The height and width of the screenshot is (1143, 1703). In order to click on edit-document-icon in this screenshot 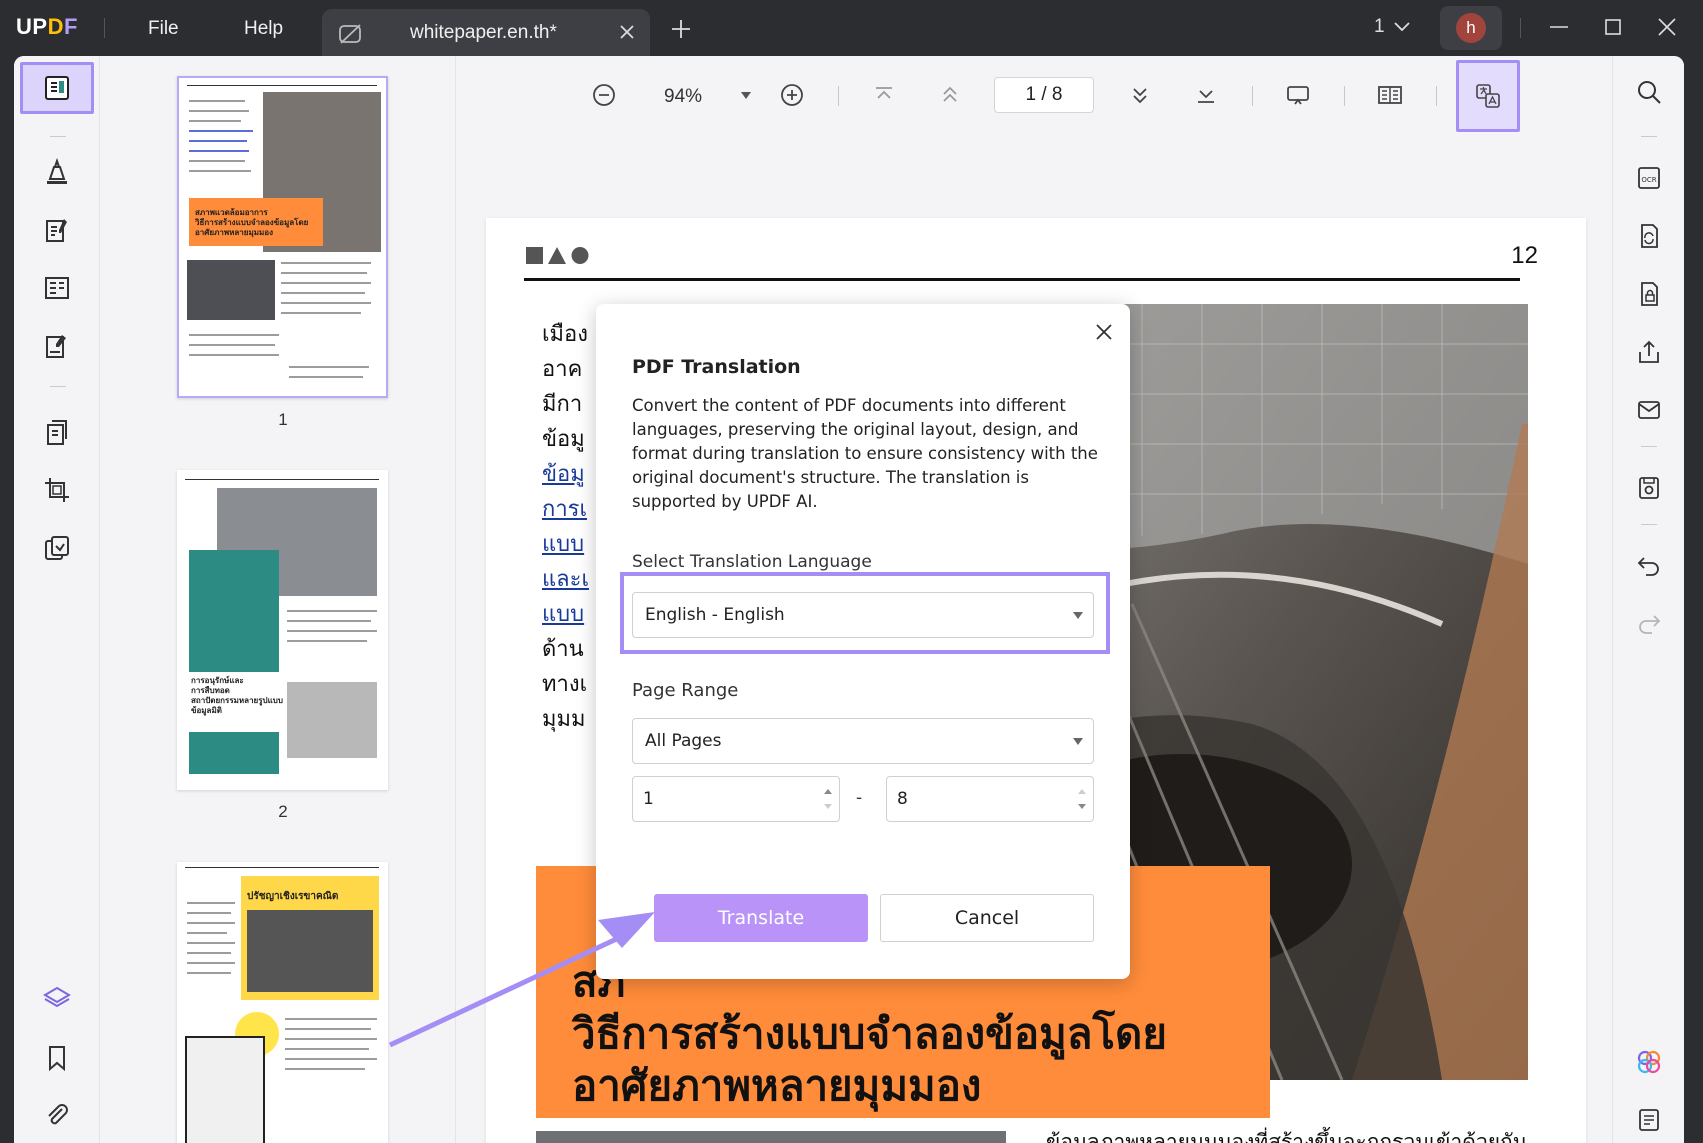, I will do `click(56, 230)`.